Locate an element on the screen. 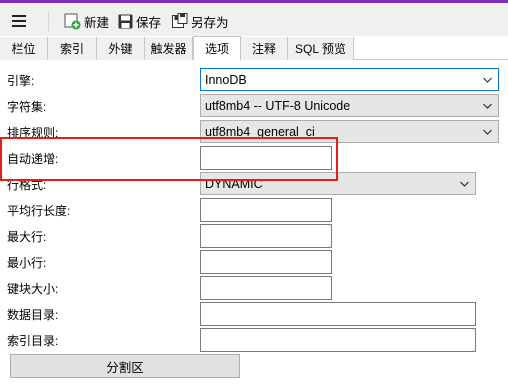  menu-icon is located at coordinates (19, 21).